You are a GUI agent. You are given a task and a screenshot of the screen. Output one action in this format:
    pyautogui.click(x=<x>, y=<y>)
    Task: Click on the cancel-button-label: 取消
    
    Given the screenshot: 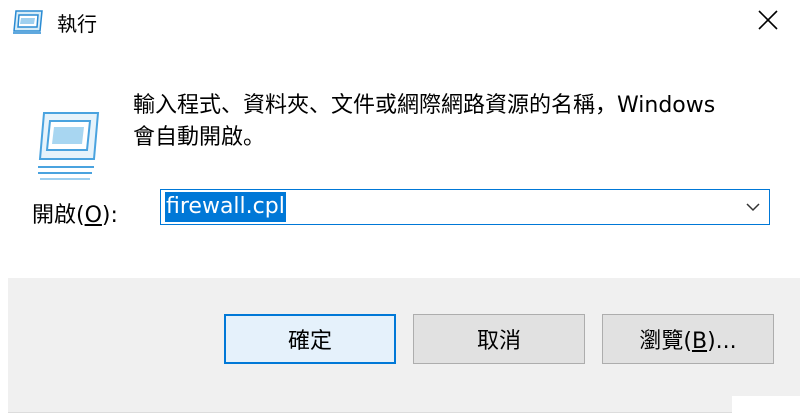 What is the action you would take?
    pyautogui.click(x=498, y=341)
    